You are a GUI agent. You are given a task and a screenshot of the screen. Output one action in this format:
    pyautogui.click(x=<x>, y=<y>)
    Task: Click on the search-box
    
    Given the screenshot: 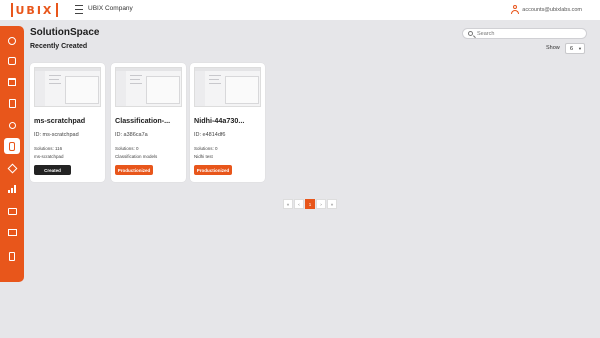 What is the action you would take?
    pyautogui.click(x=524, y=33)
    